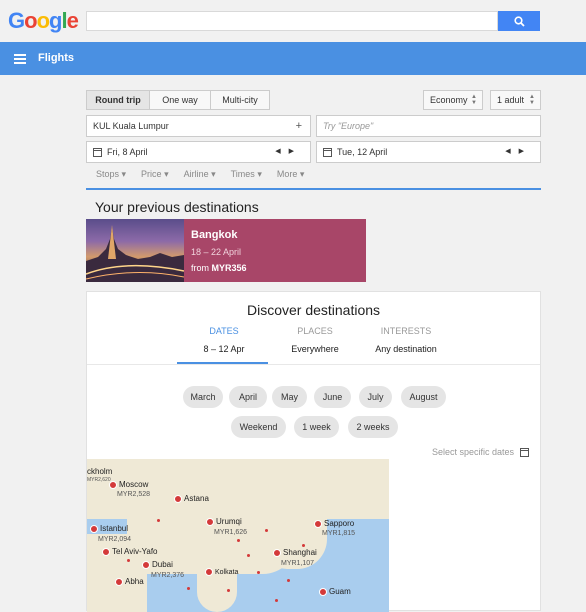  Describe the element at coordinates (362, 152) in the screenshot. I see `return-date-value: Tue, 12 April` at that location.